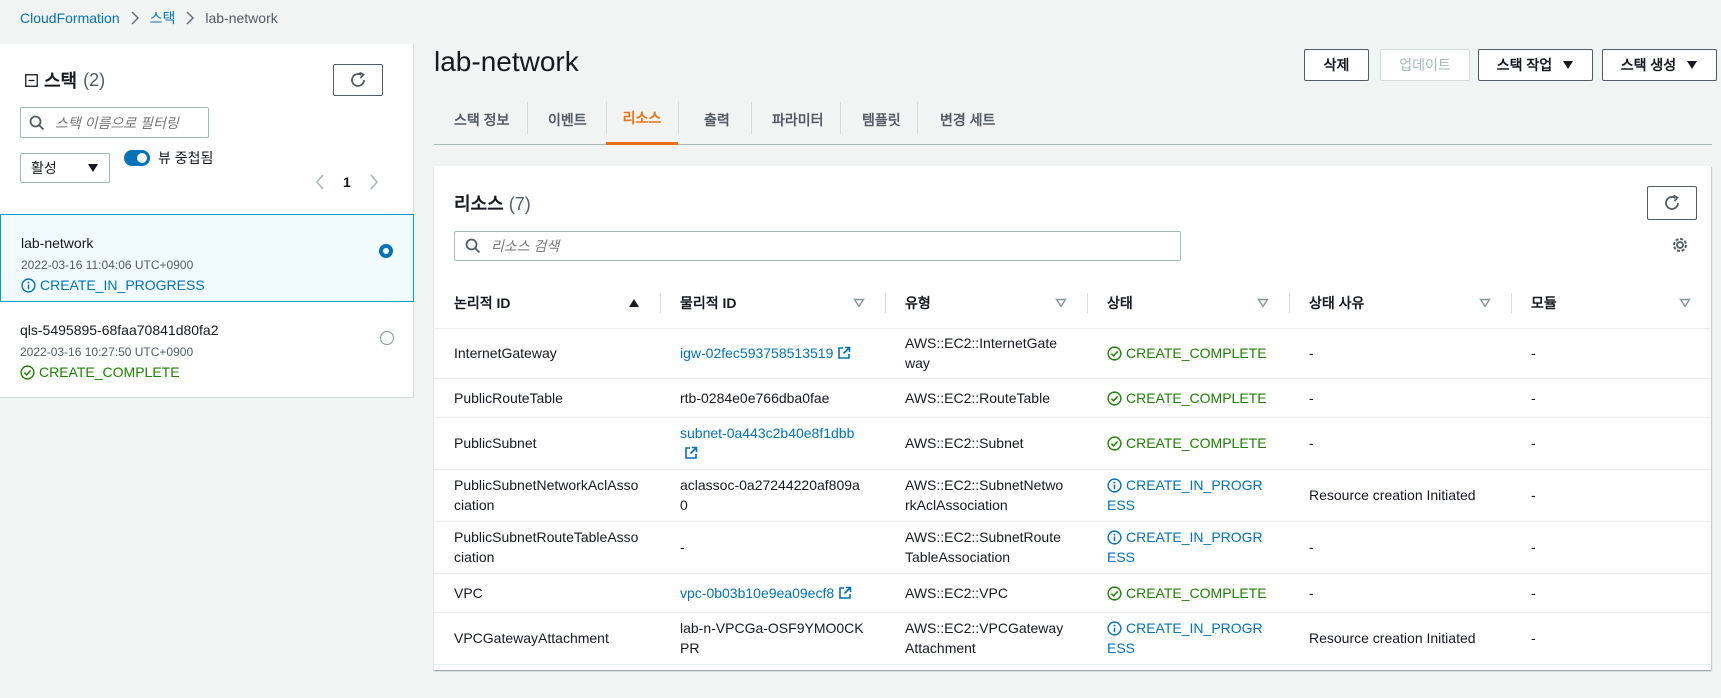 Image resolution: width=1721 pixels, height=698 pixels. Describe the element at coordinates (207, 372) in the screenshot. I see `stack-status: CREATE_COMPLETE` at that location.